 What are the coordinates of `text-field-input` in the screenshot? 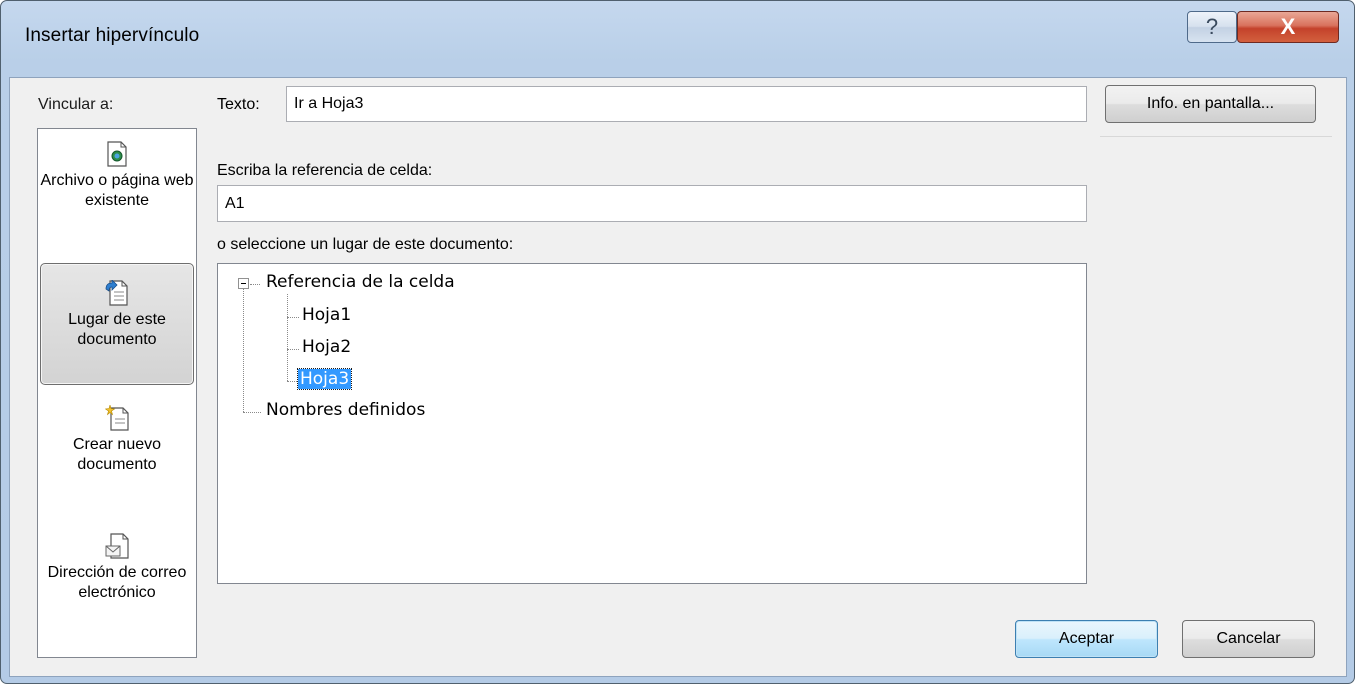 It's located at (686, 104).